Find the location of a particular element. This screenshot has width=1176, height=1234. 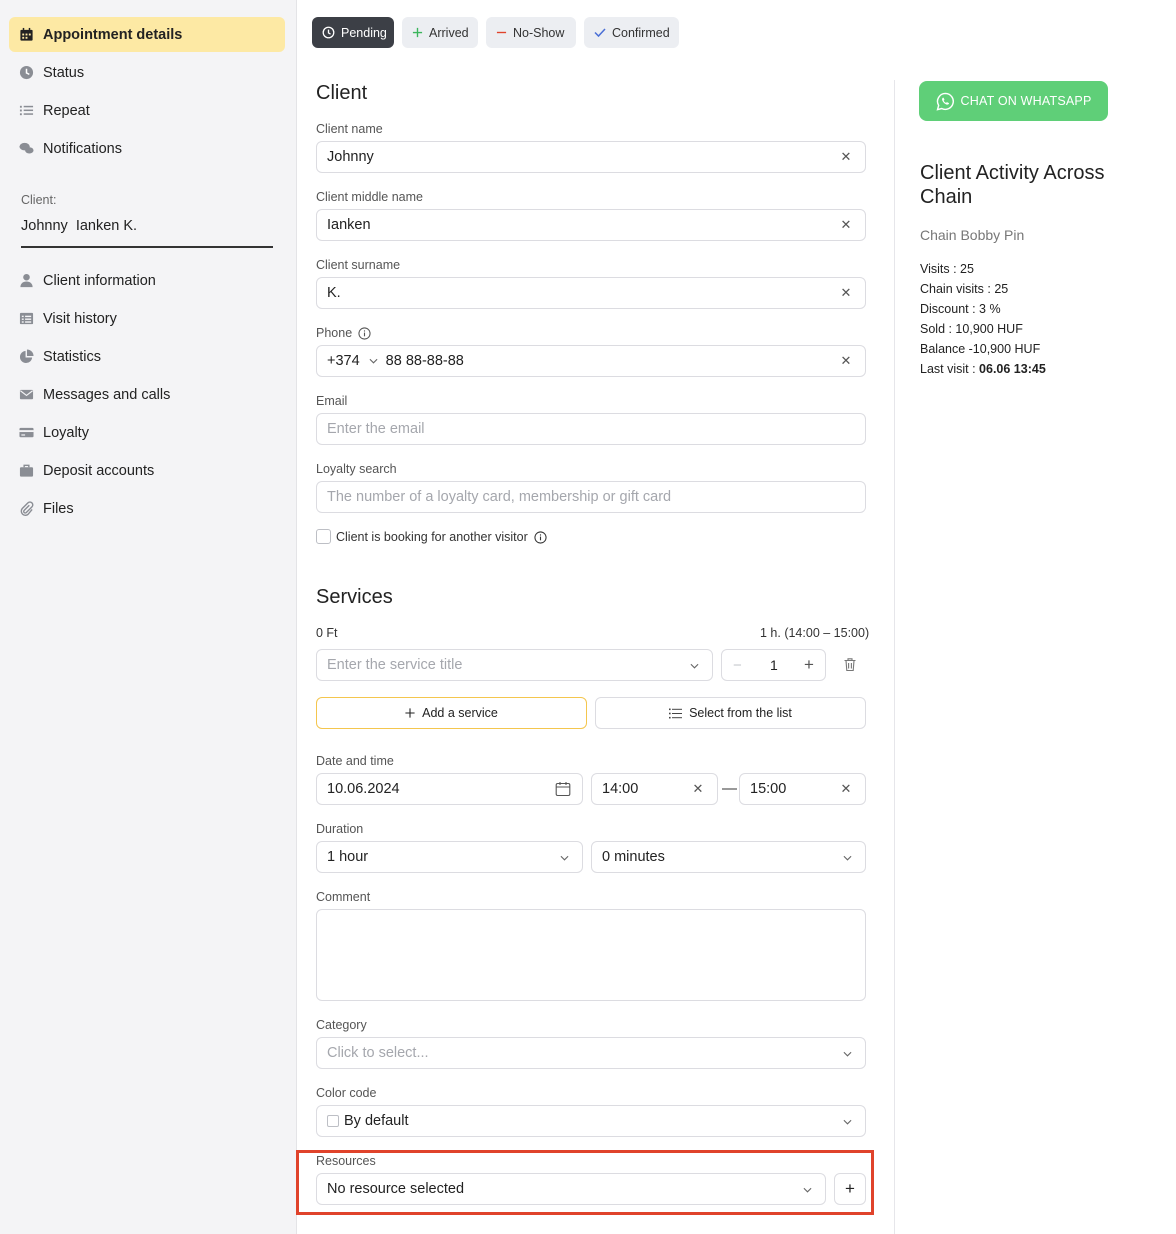

date-value: 10.06.2024 is located at coordinates (363, 789).